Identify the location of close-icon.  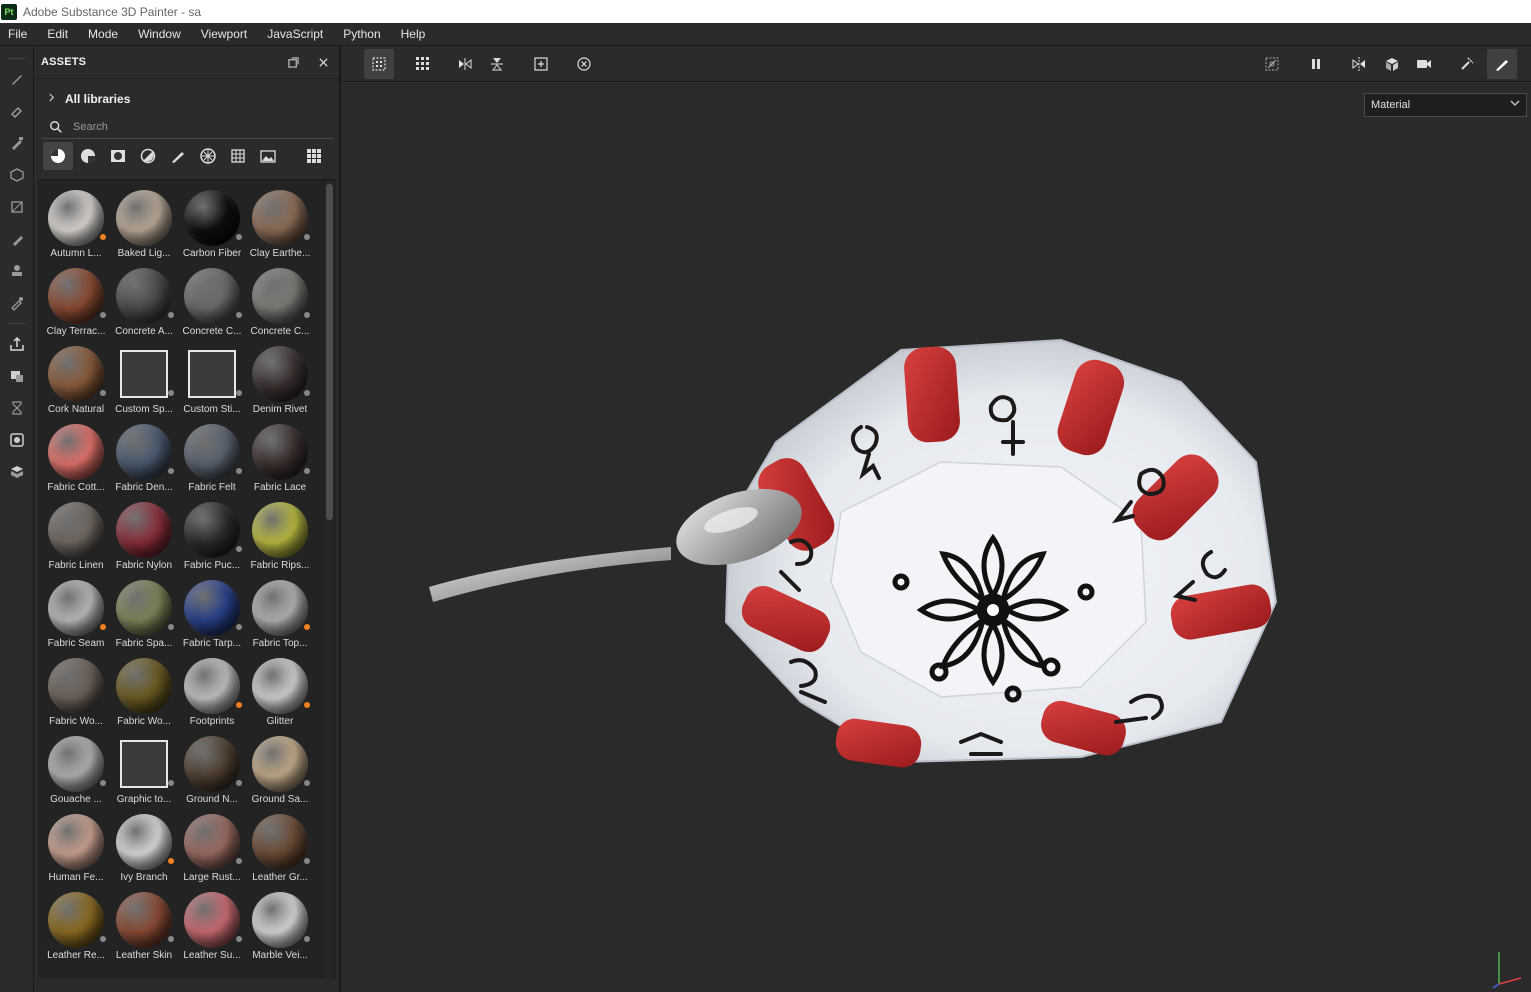
(323, 62).